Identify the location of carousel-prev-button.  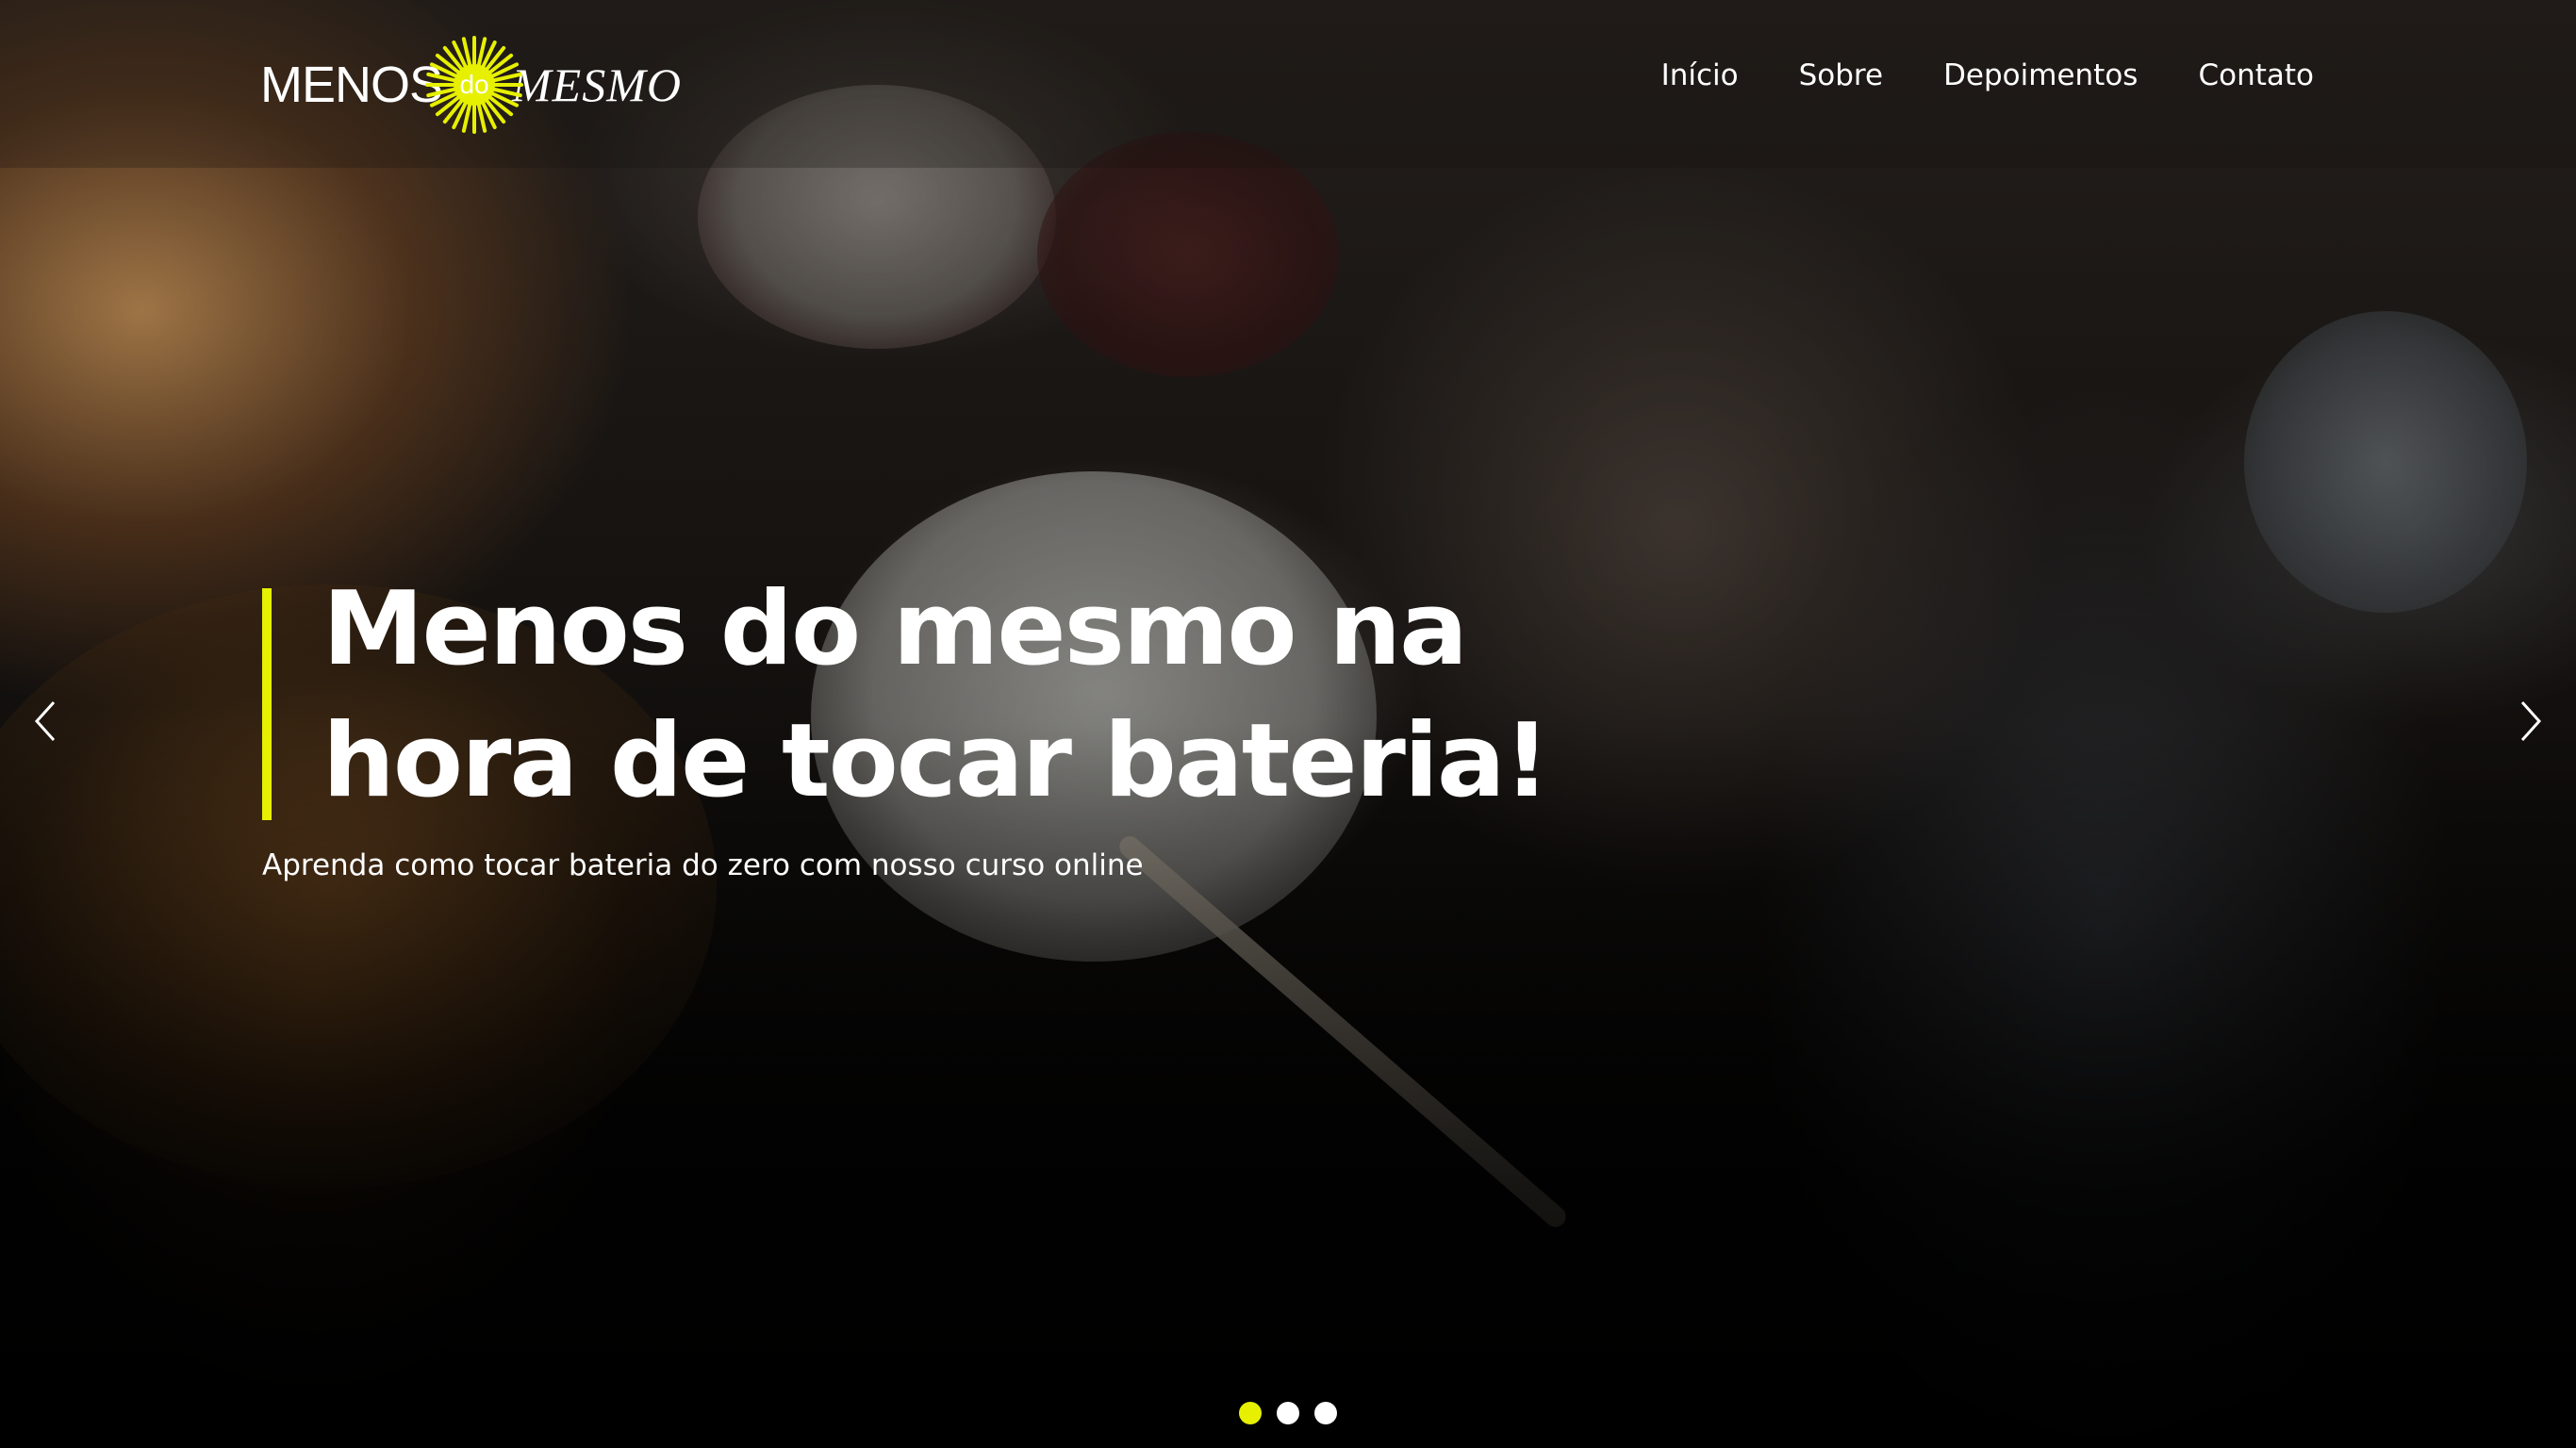
(45, 721).